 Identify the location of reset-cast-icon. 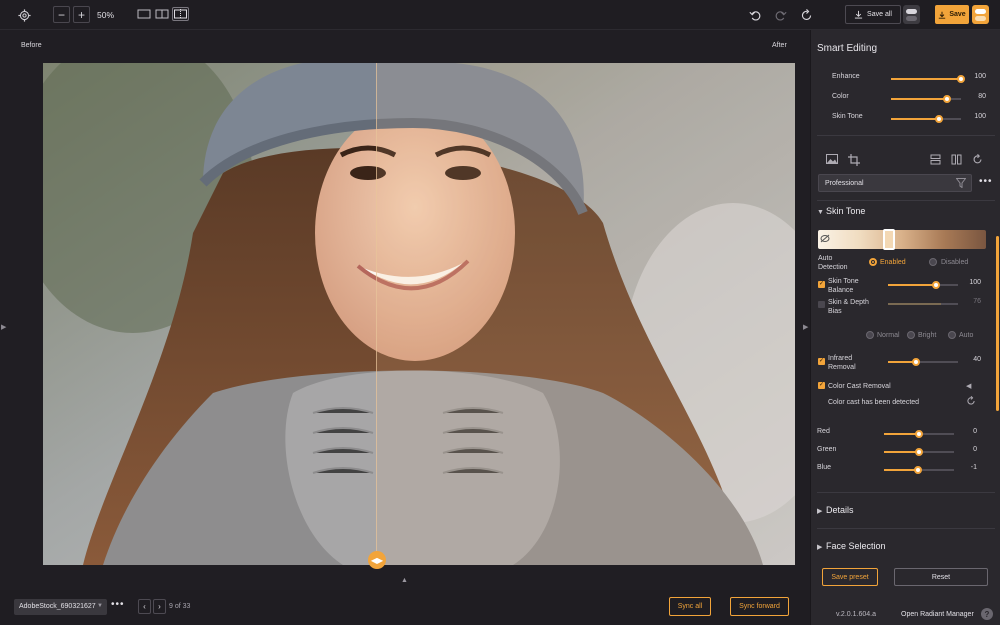
(971, 402).